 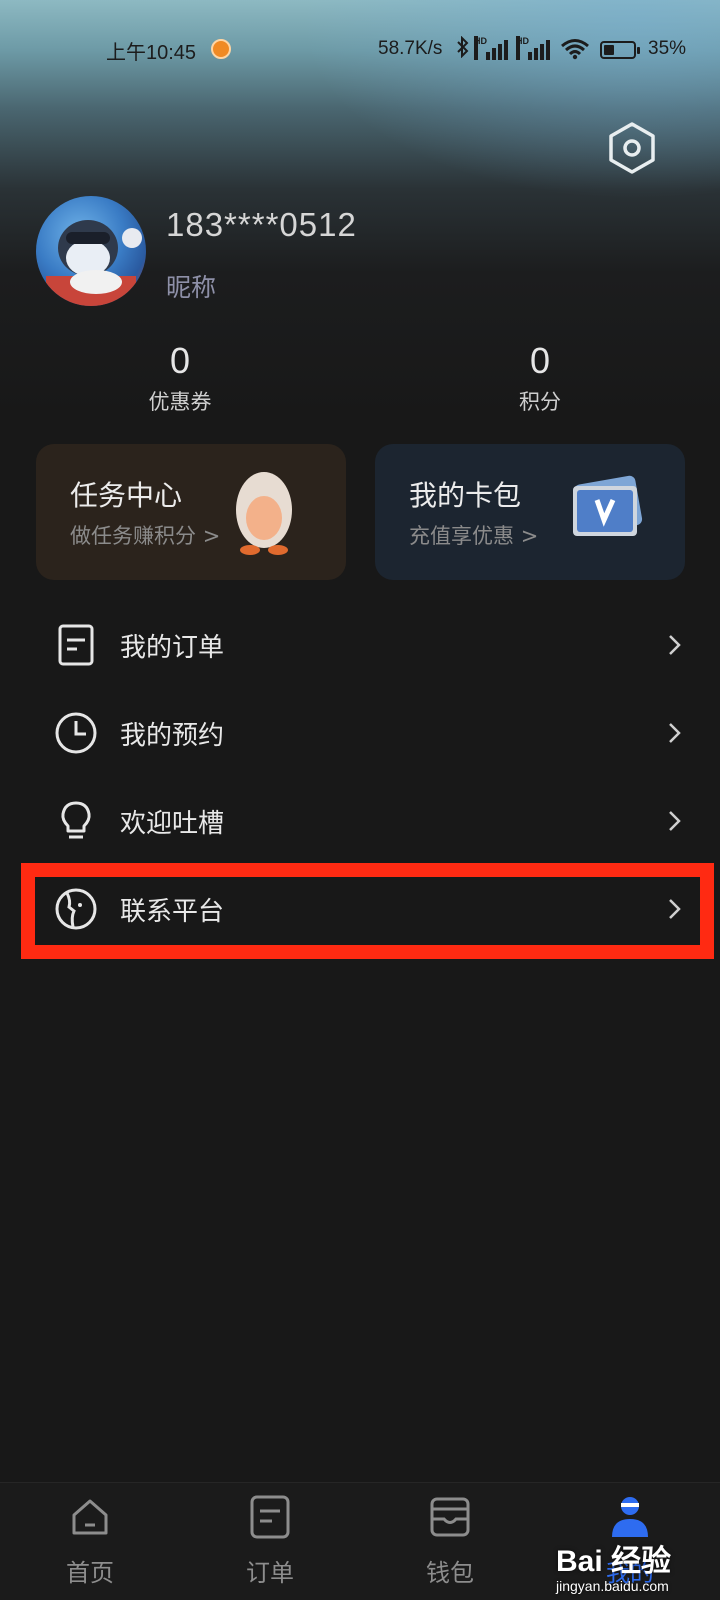 I want to click on coupon-count: 0, so click(x=180, y=360).